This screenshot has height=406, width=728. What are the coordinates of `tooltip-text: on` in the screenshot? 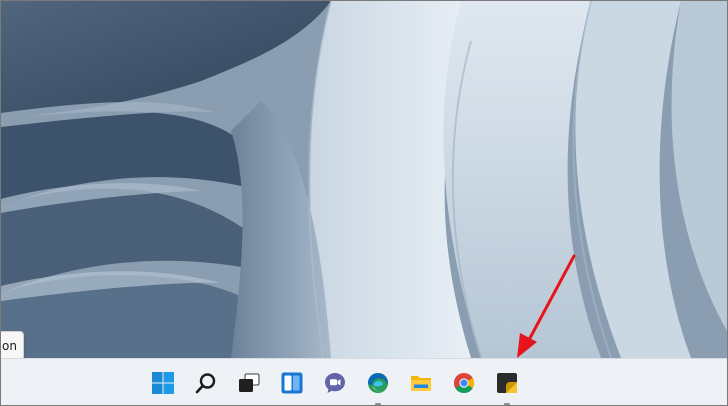 It's located at (9, 346).